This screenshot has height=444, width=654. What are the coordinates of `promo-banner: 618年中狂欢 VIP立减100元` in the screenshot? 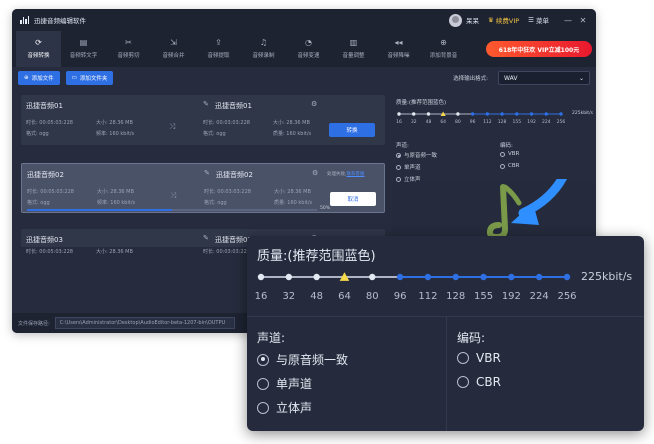 It's located at (539, 49).